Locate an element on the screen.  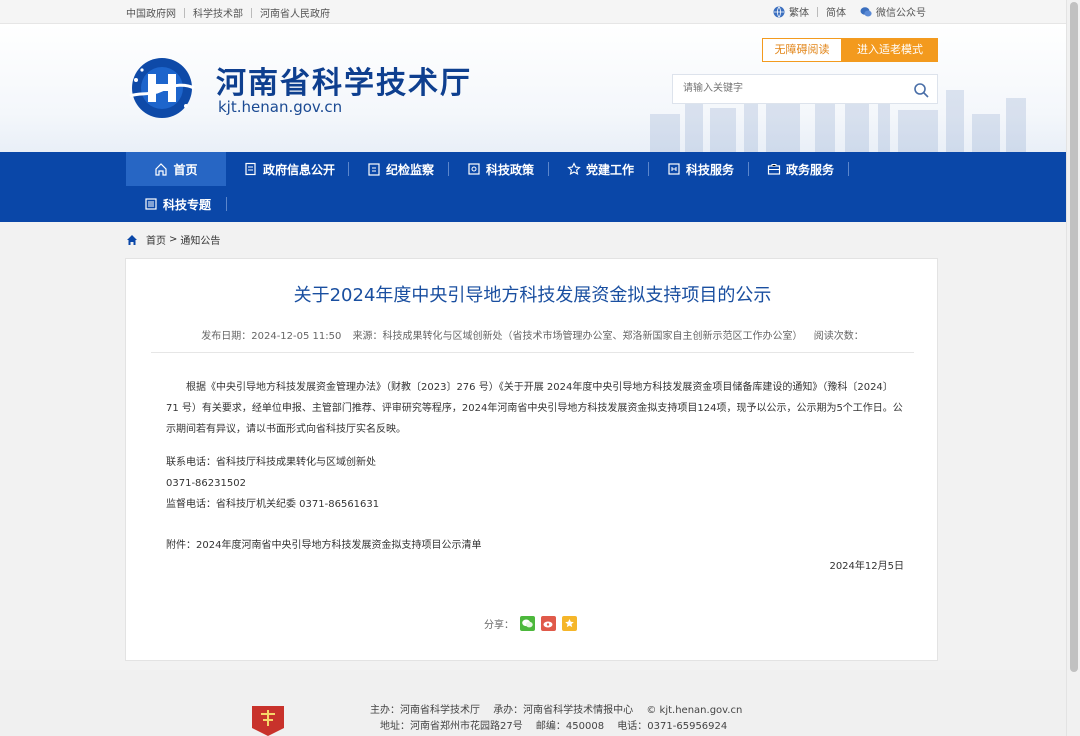
nav-home: 首页 is located at coordinates (176, 169).